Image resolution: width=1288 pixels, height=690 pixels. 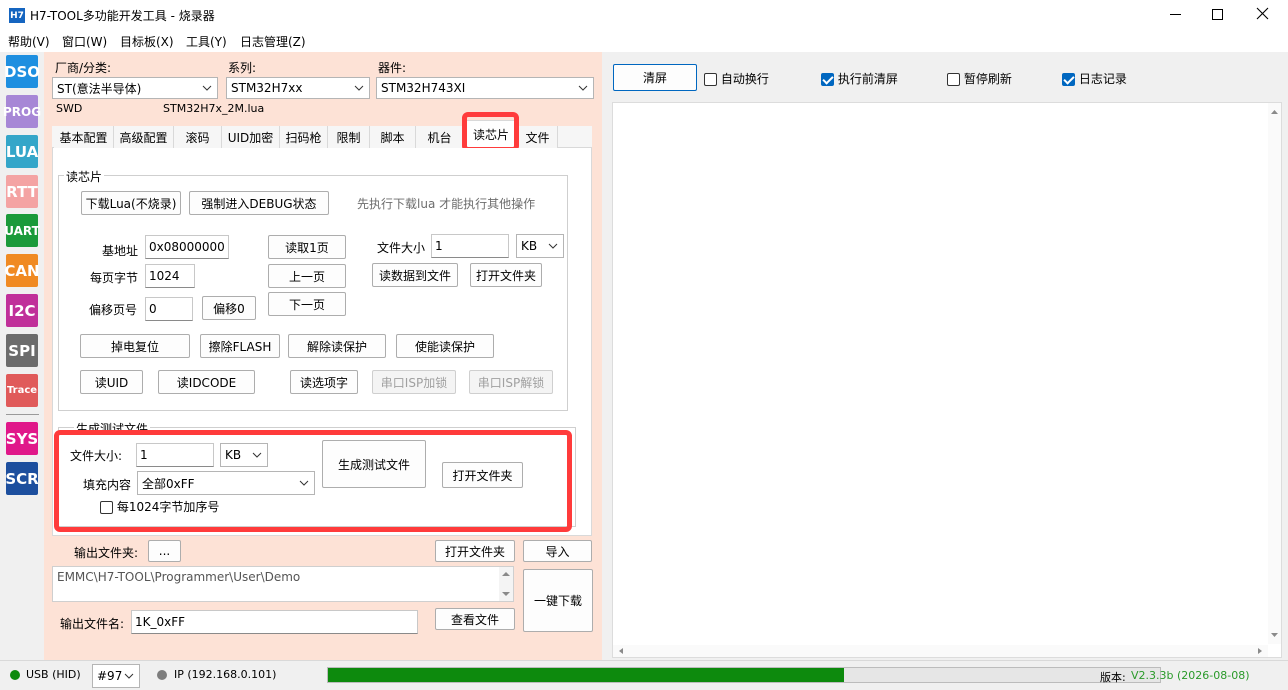 What do you see at coordinates (206, 41) in the screenshot?
I see `menu-tools: 工具(Y)` at bounding box center [206, 41].